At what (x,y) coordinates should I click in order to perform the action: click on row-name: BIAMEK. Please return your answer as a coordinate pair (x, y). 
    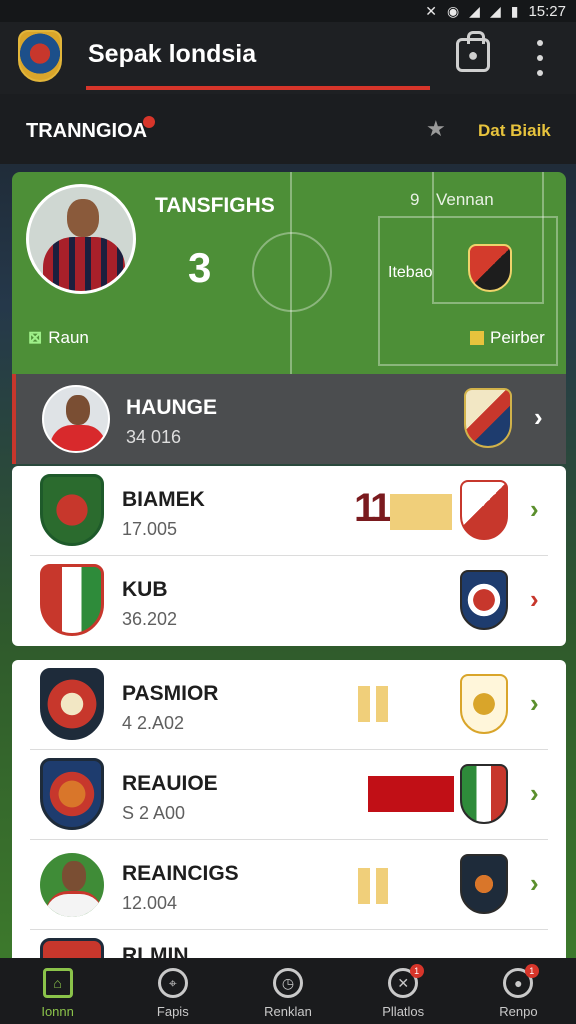
    Looking at the image, I should click on (163, 499).